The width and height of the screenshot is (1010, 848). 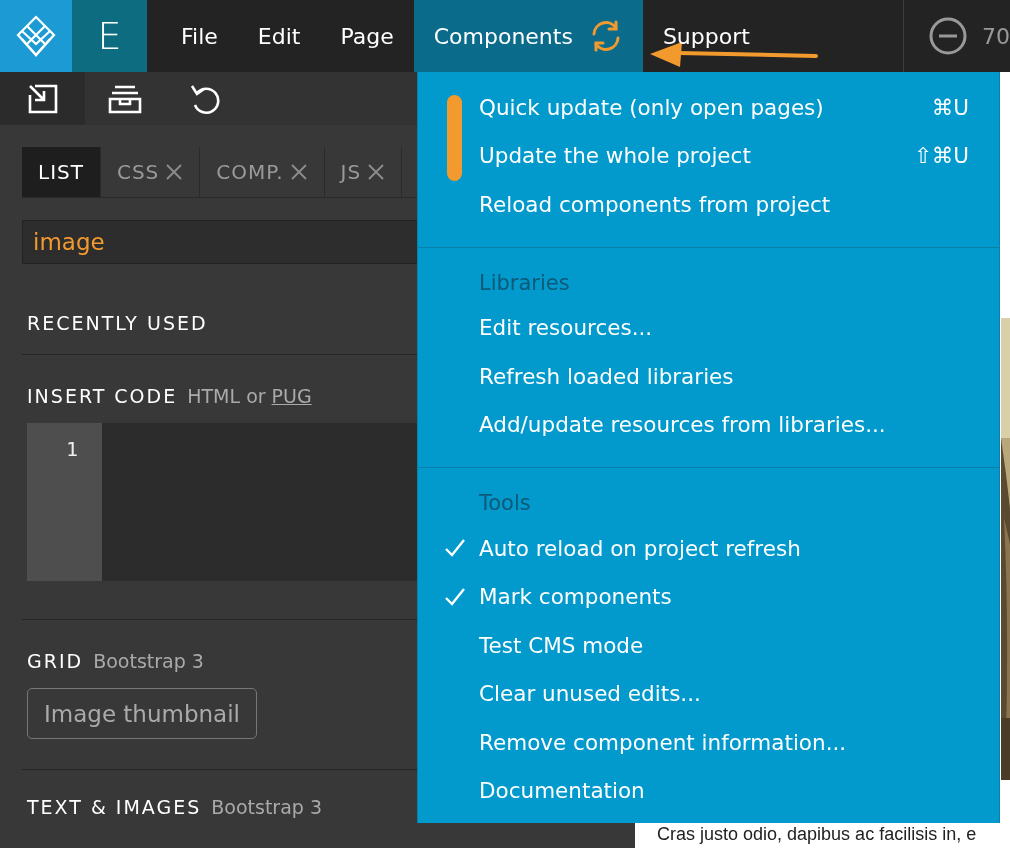 I want to click on menu-option: Update the whole project ⇧⌘U, so click(x=708, y=155).